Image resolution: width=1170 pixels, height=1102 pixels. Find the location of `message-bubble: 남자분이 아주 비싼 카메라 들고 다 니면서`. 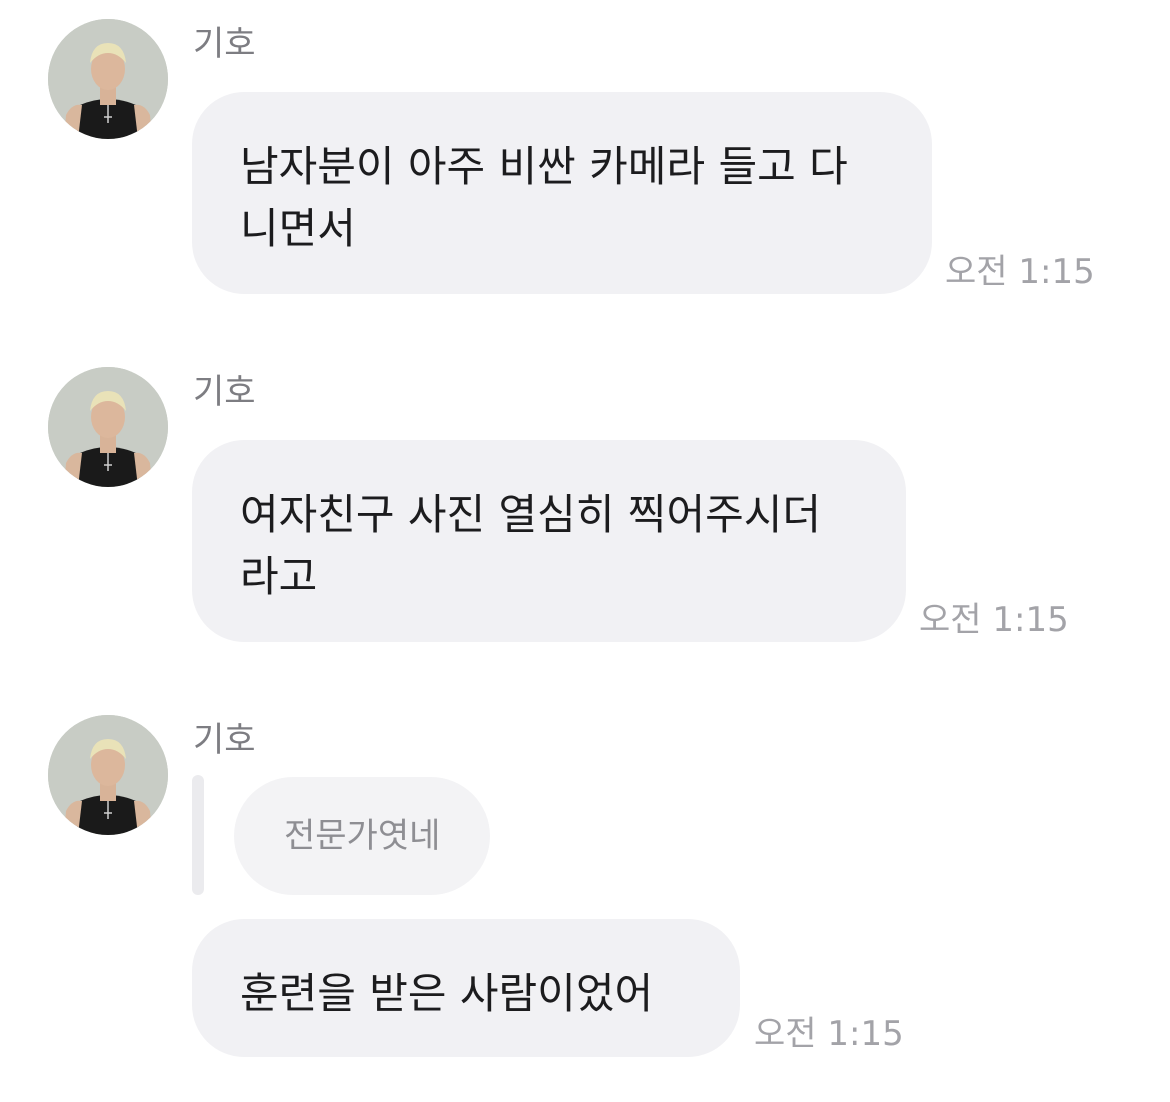

message-bubble: 남자분이 아주 비싼 카메라 들고 다 니면서 is located at coordinates (562, 193).